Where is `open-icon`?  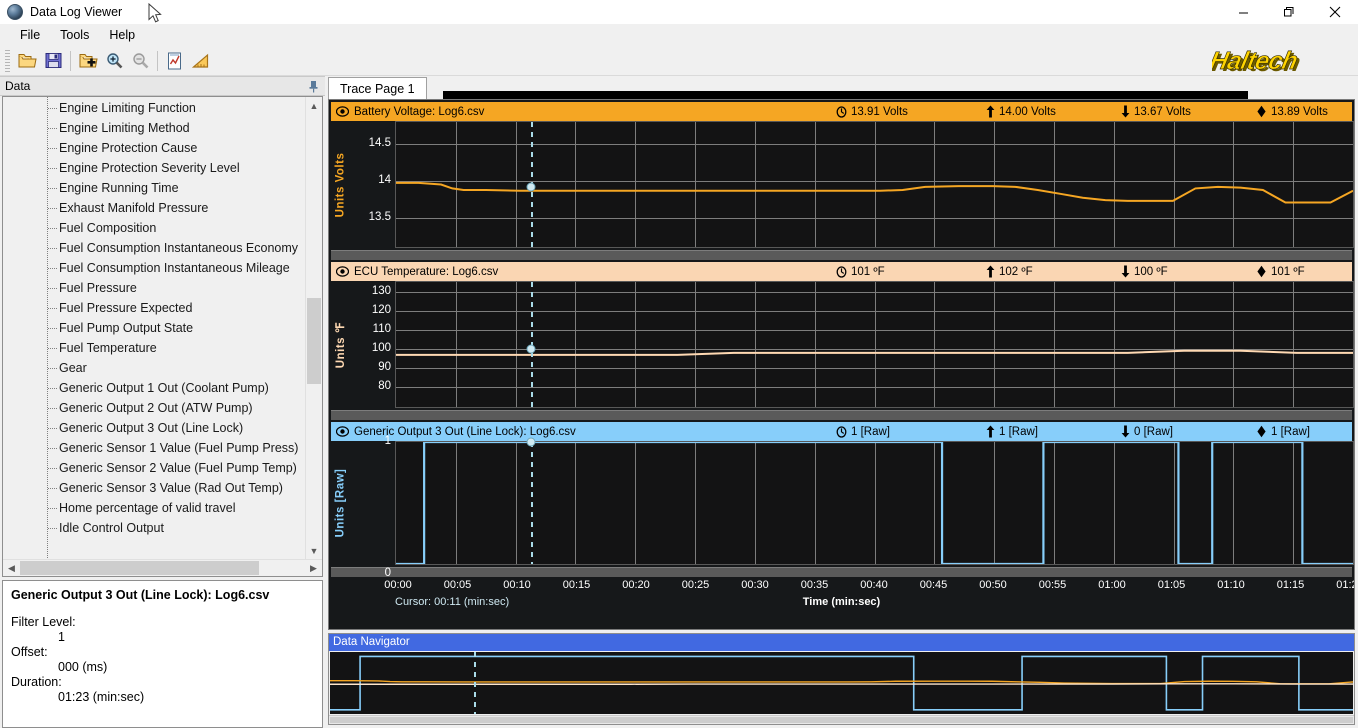 open-icon is located at coordinates (27, 61).